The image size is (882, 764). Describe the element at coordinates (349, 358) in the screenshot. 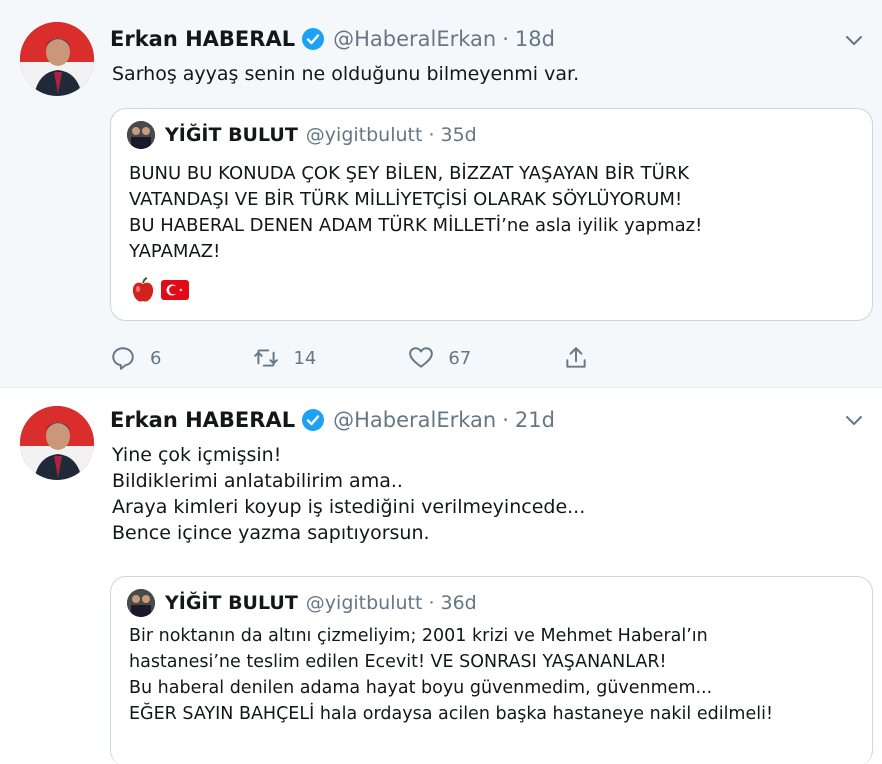

I see `tweet-actions: 6 14 67` at that location.